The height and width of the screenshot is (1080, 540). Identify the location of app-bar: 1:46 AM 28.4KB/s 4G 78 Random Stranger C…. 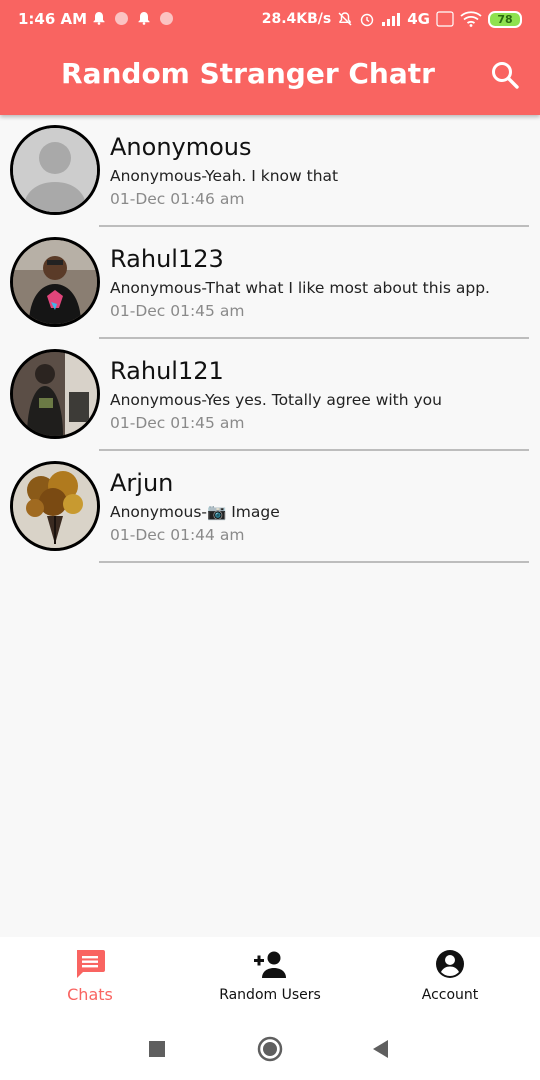
(270, 57).